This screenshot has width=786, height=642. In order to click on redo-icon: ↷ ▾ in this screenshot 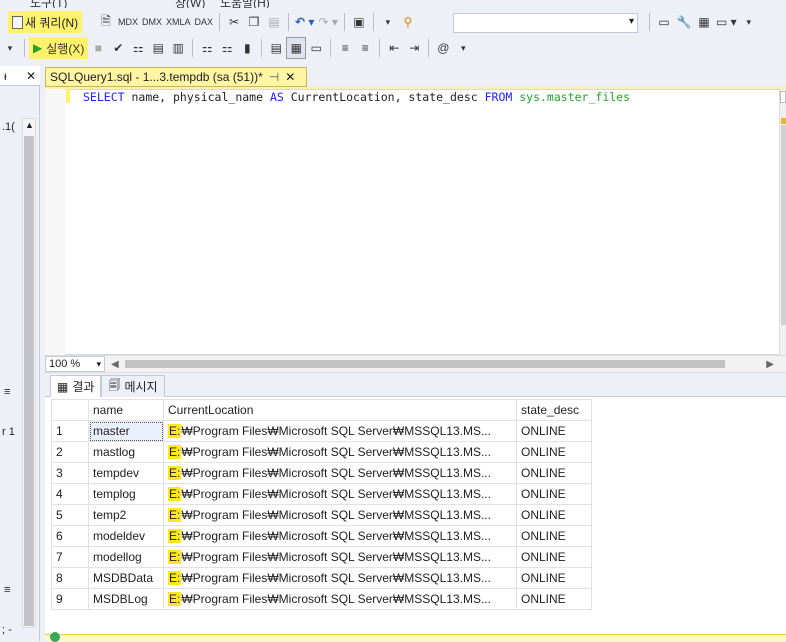, I will do `click(327, 22)`.